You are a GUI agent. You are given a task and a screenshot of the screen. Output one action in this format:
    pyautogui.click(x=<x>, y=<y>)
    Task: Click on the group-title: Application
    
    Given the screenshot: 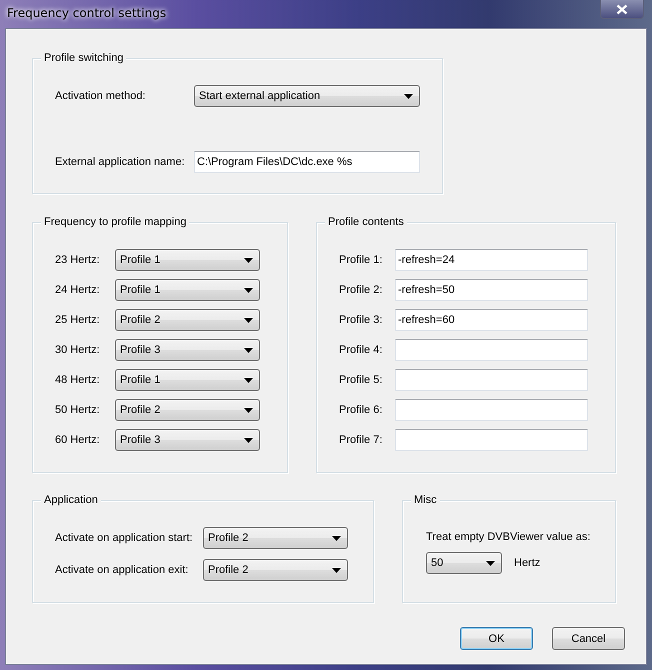 What is the action you would take?
    pyautogui.click(x=71, y=500)
    